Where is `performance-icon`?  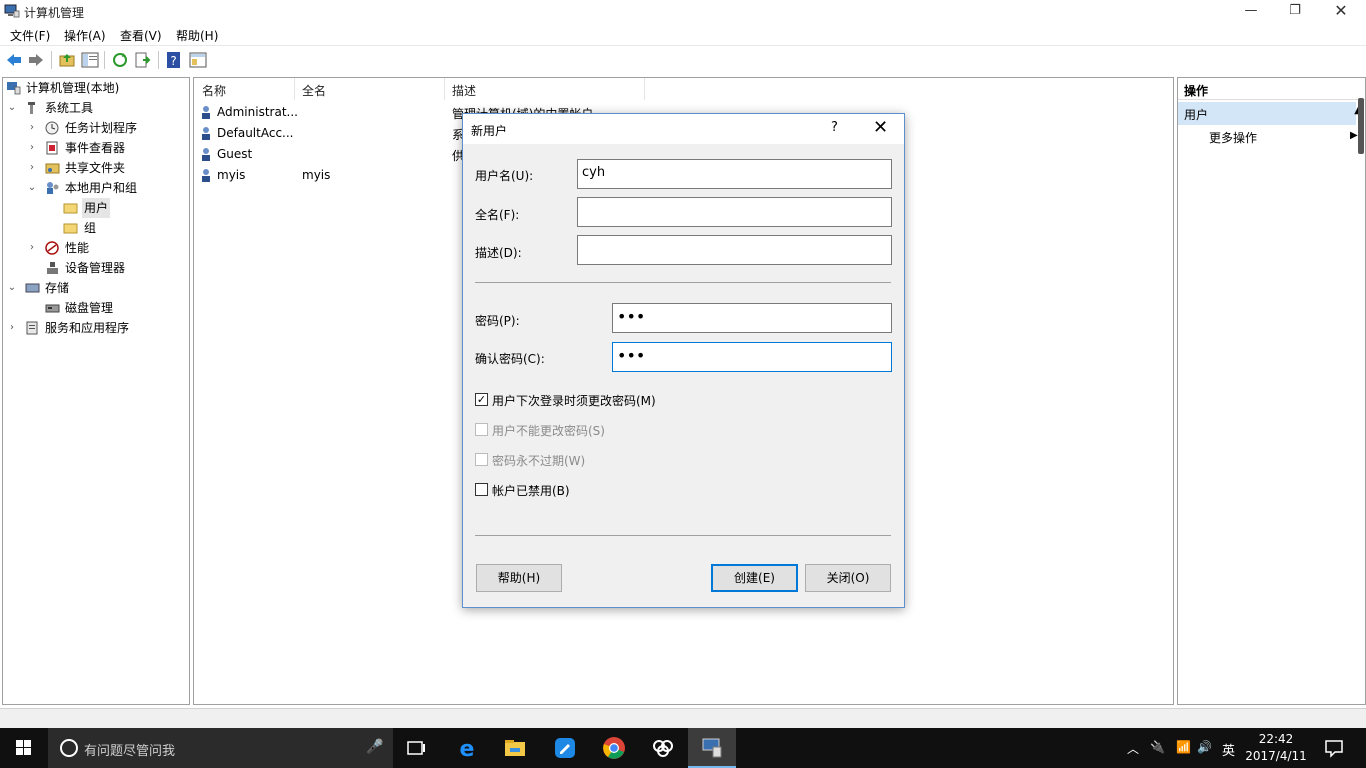
performance-icon is located at coordinates (52, 248).